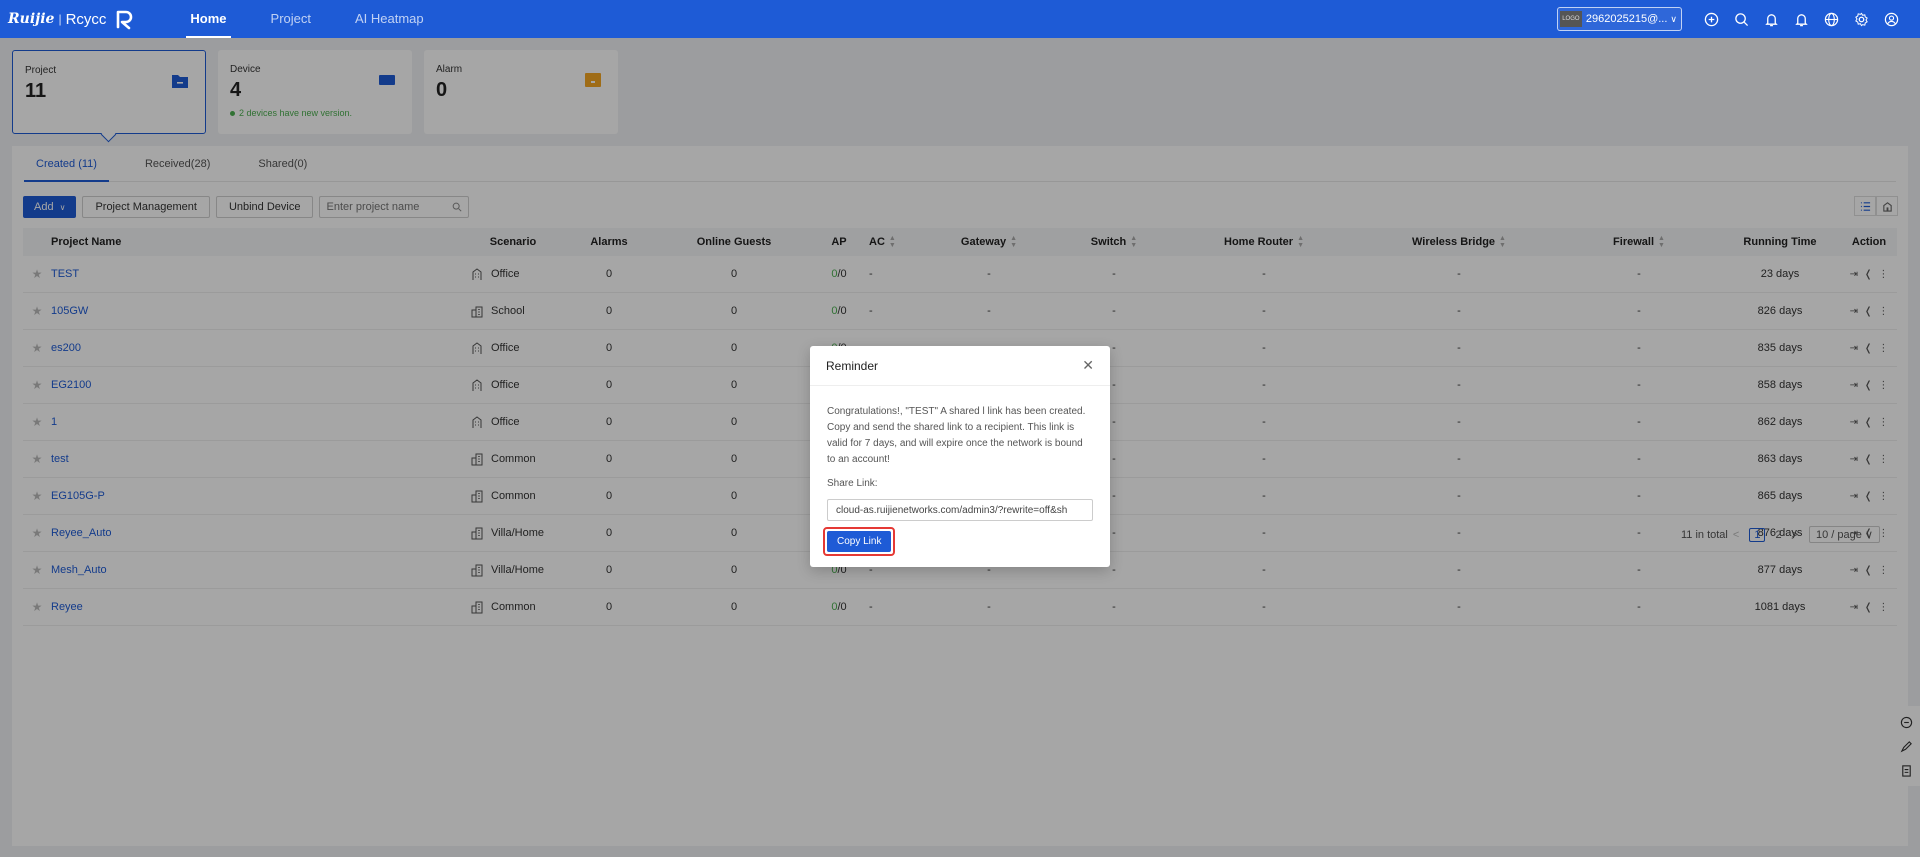 The width and height of the screenshot is (1920, 857). I want to click on main-nav: Home Project AI Heatmap, so click(306, 19).